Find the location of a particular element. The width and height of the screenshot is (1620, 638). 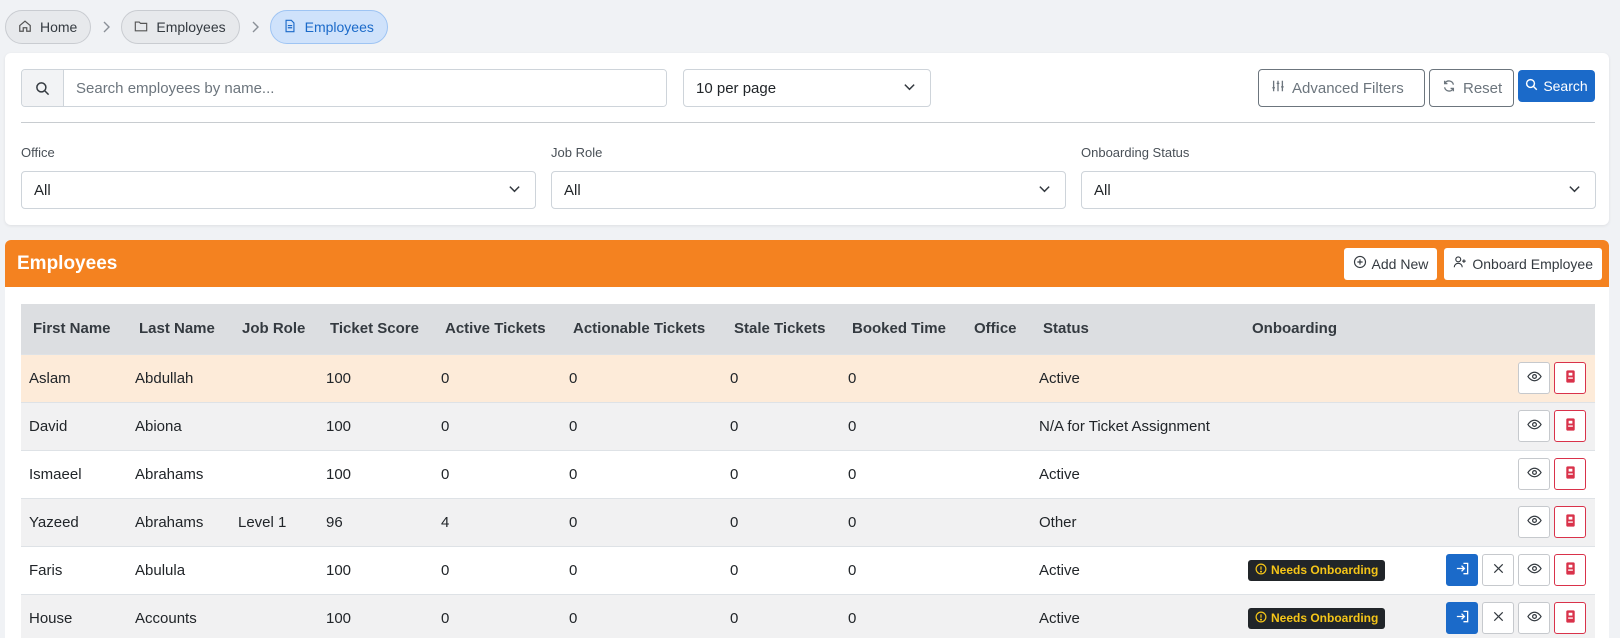

col-booked-time: Booked Time is located at coordinates (901, 329).